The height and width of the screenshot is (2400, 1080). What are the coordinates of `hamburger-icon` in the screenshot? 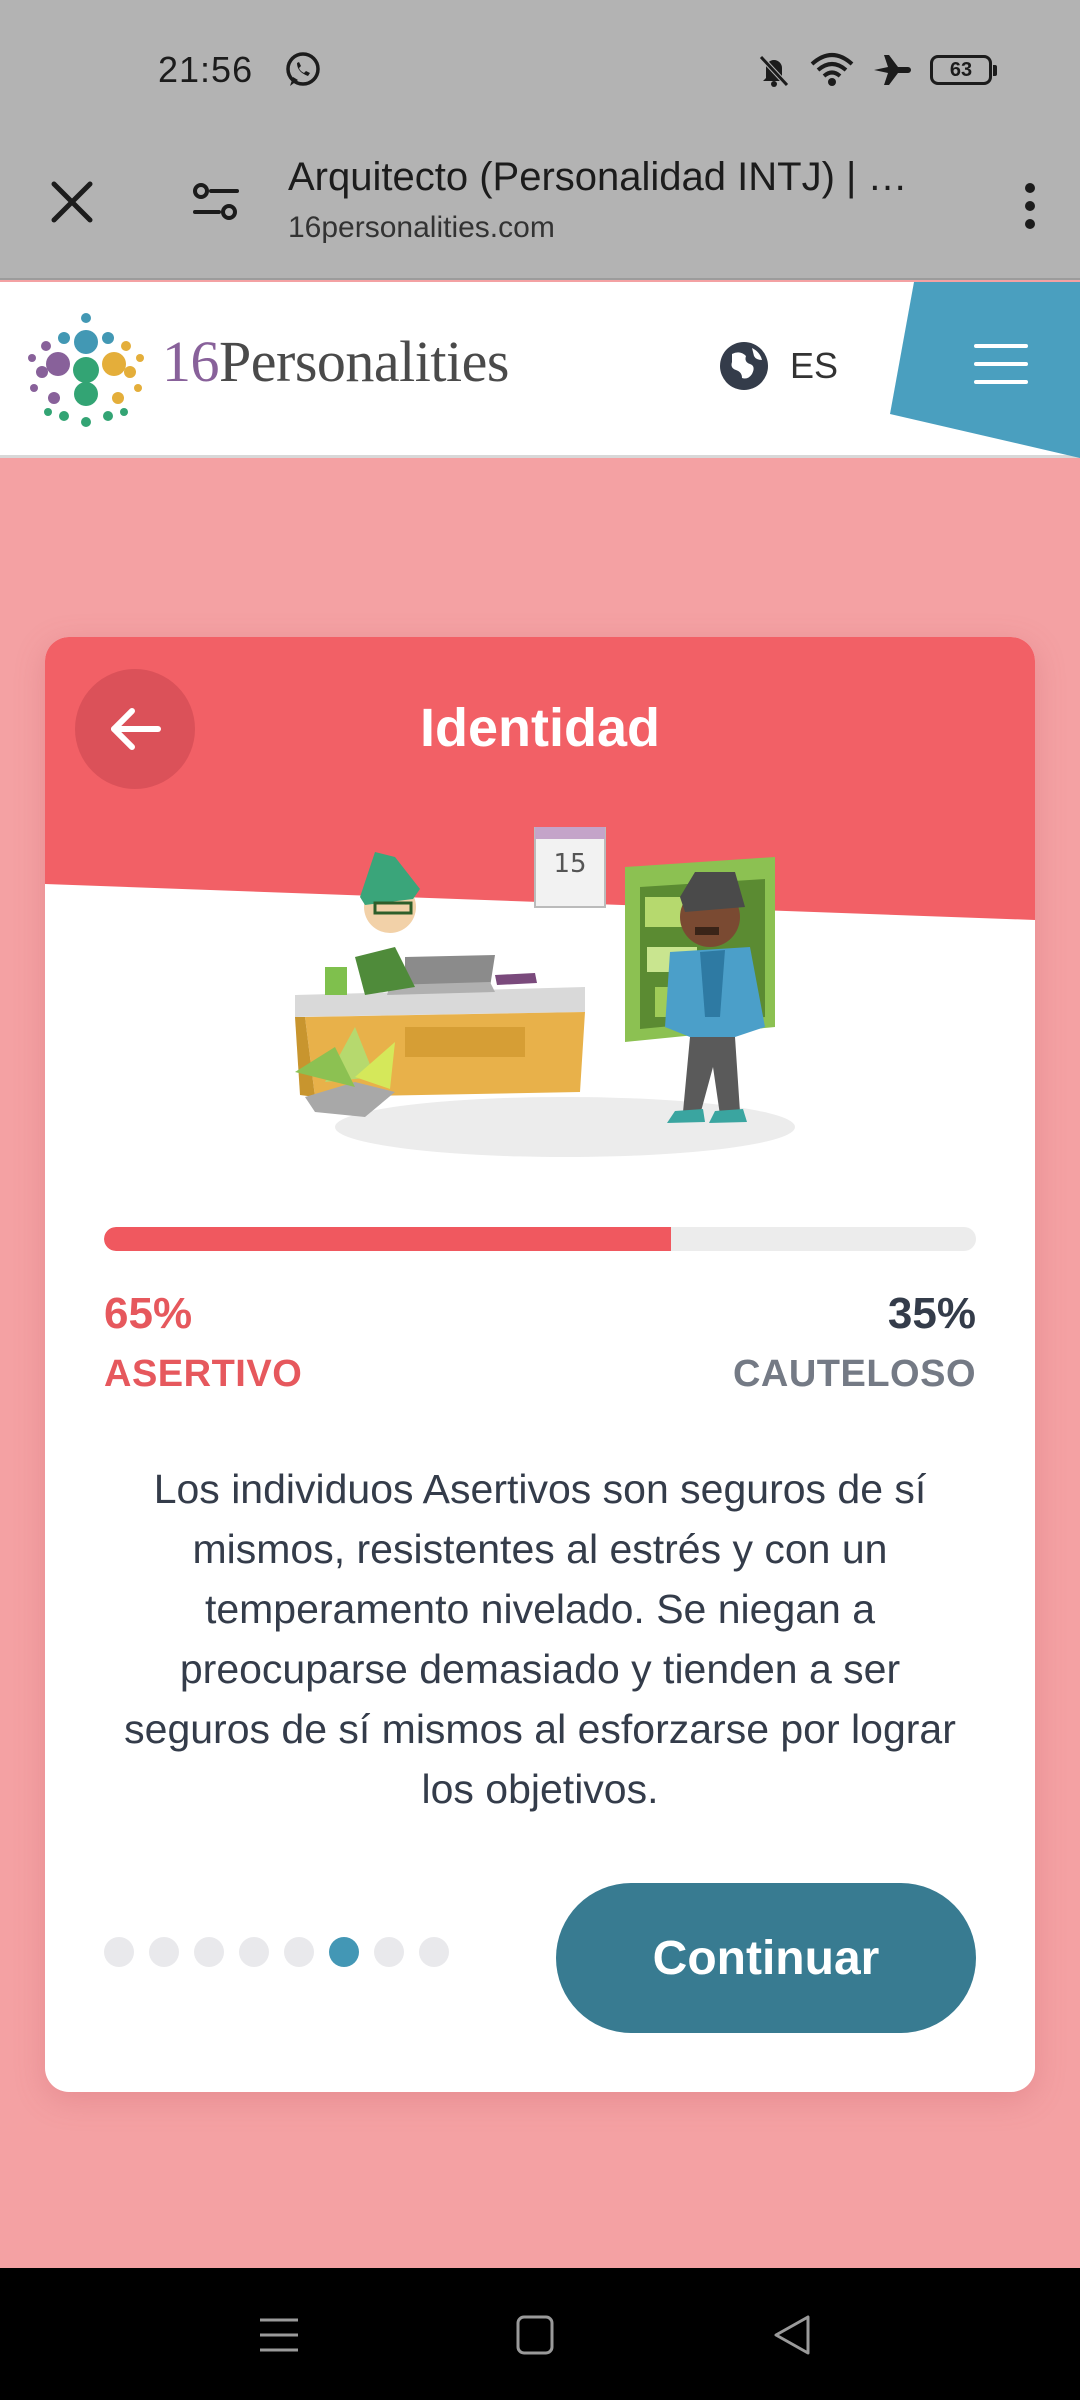 It's located at (1001, 364).